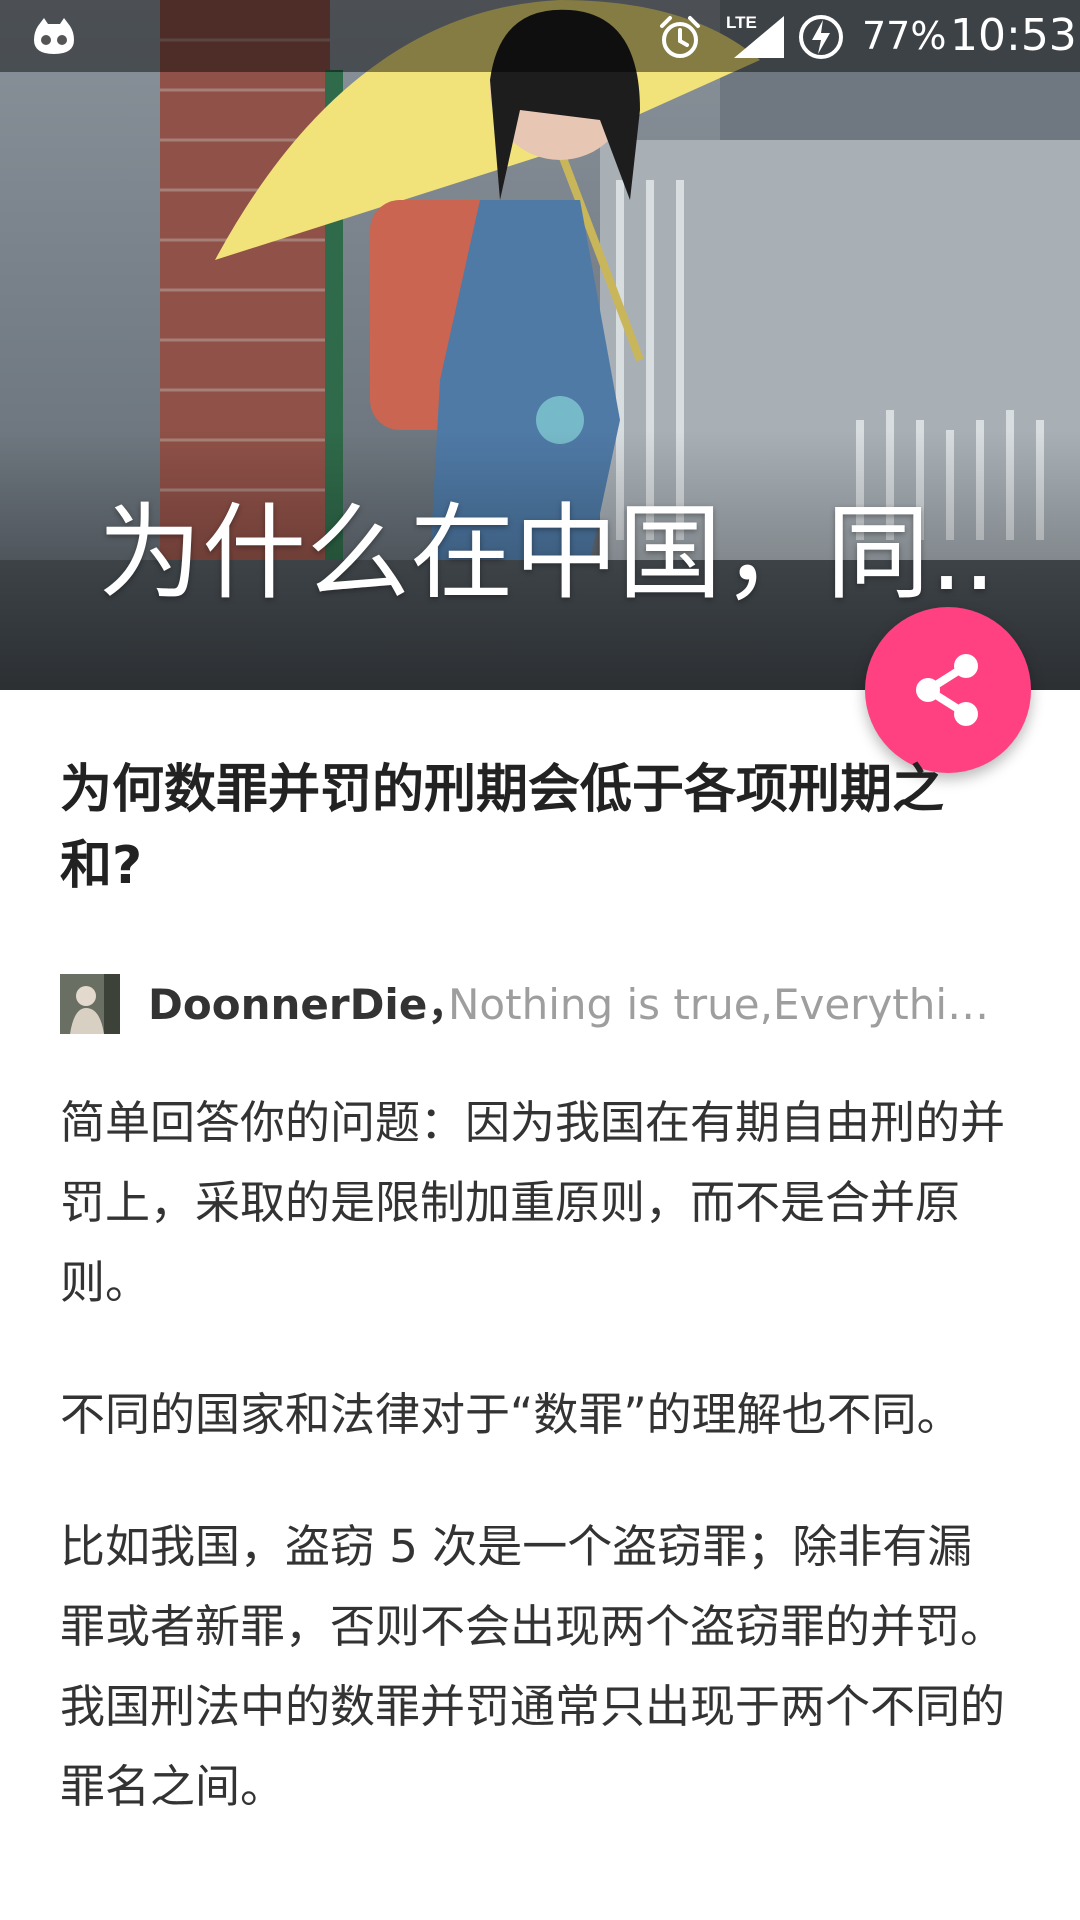 This screenshot has height=1920, width=1080. What do you see at coordinates (502, 828) in the screenshot?
I see `question-title: 为何数罪并罚的刑期会低于各项刑期之和?` at bounding box center [502, 828].